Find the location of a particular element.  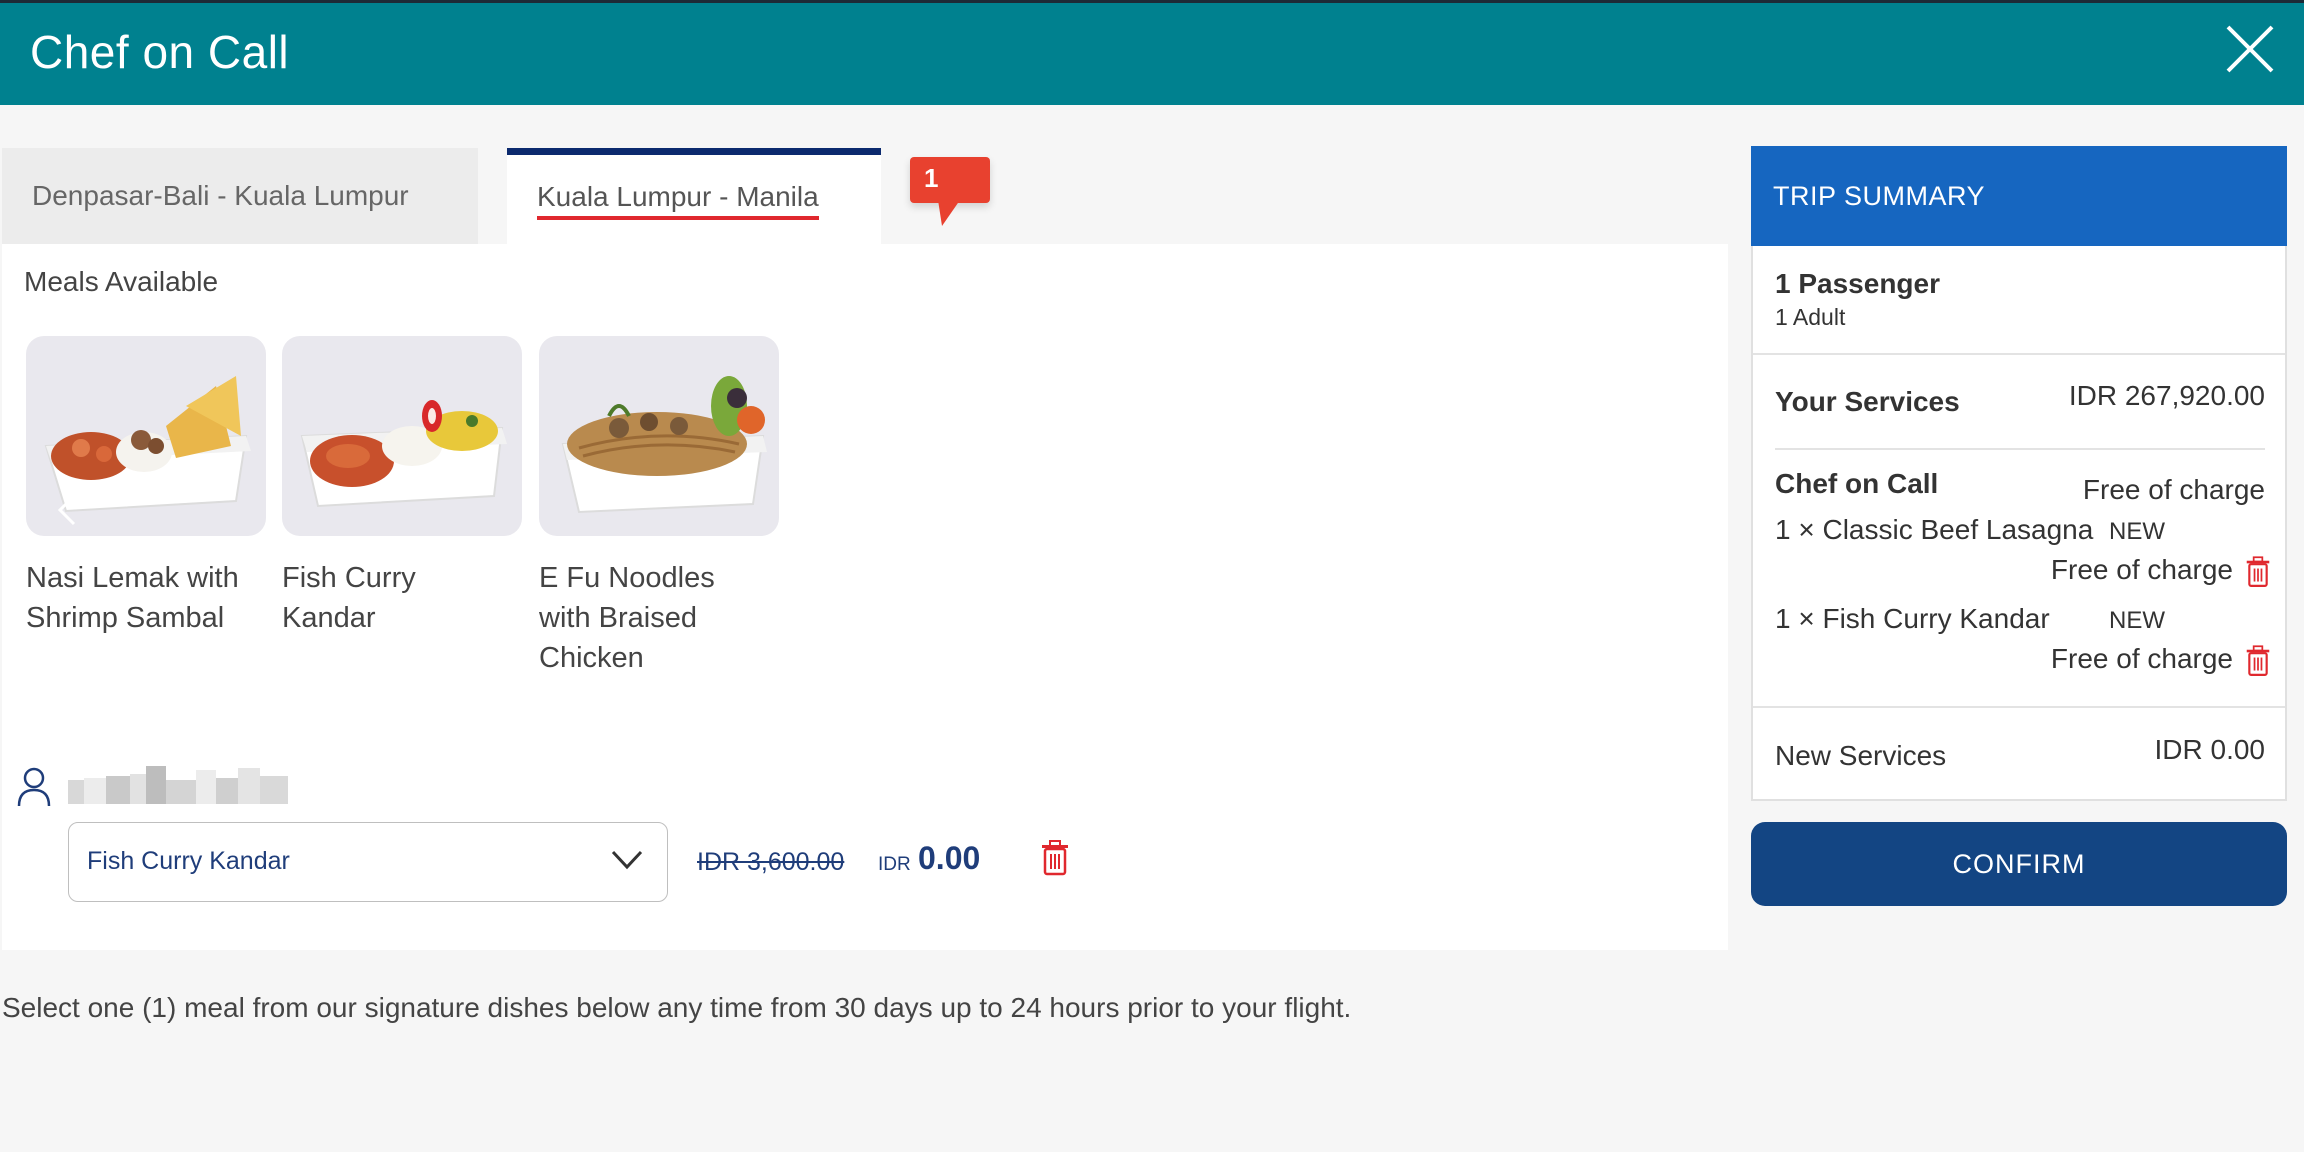

meal-card-fish-curry: Fish Curry Kandar is located at coordinates (402, 487).